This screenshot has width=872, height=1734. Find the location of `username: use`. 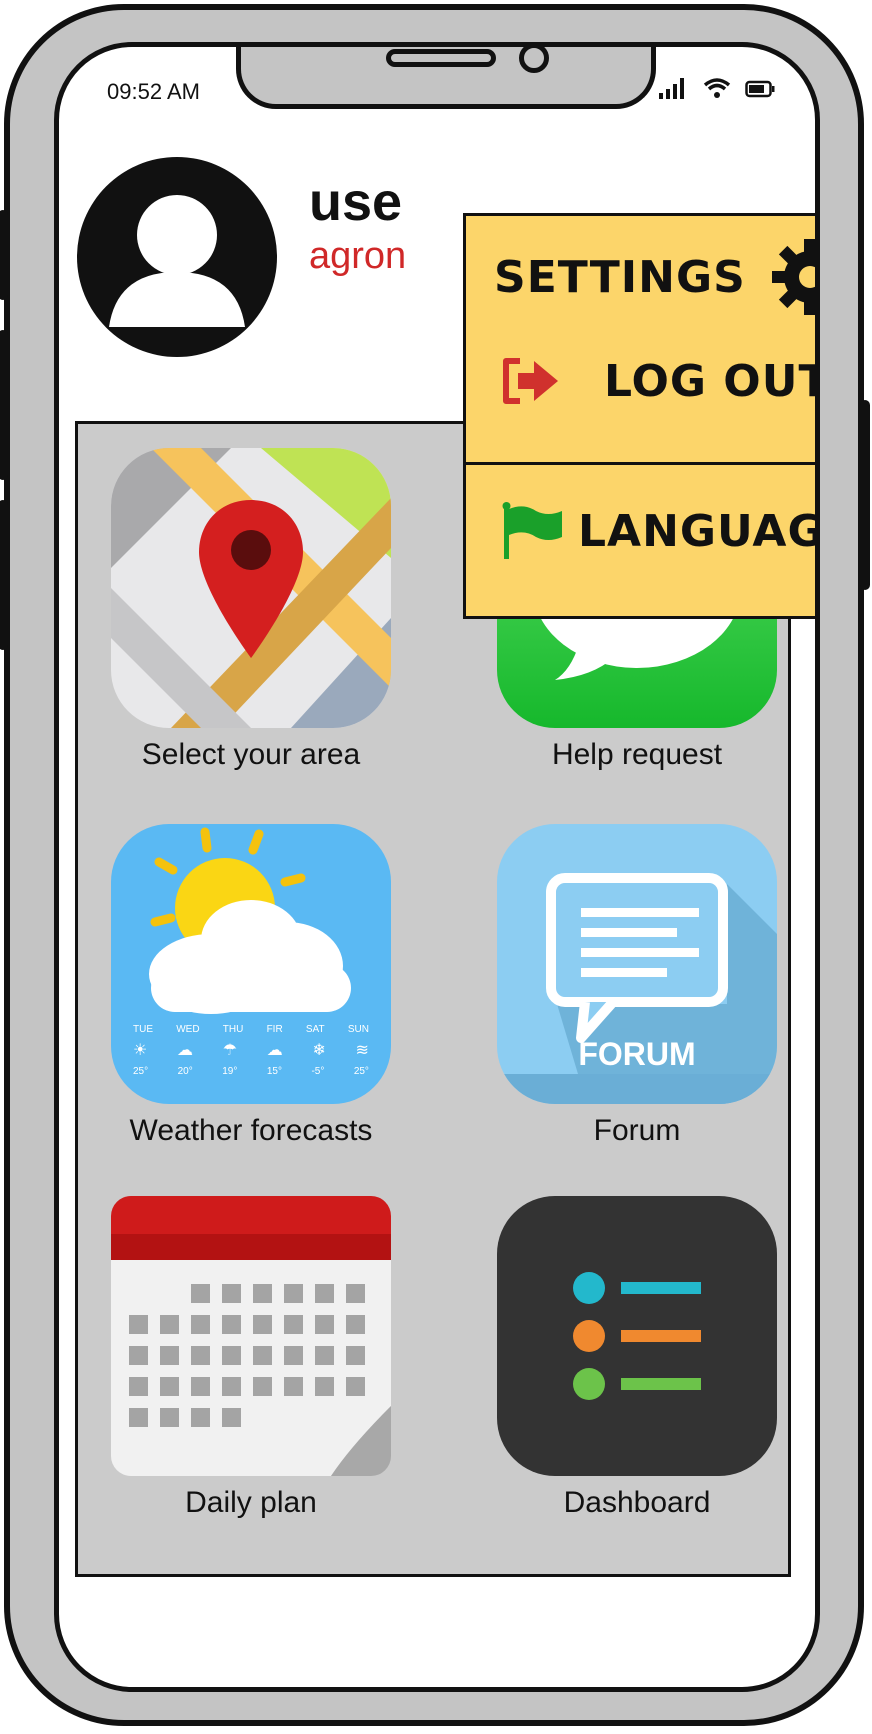

username: use is located at coordinates (356, 202).